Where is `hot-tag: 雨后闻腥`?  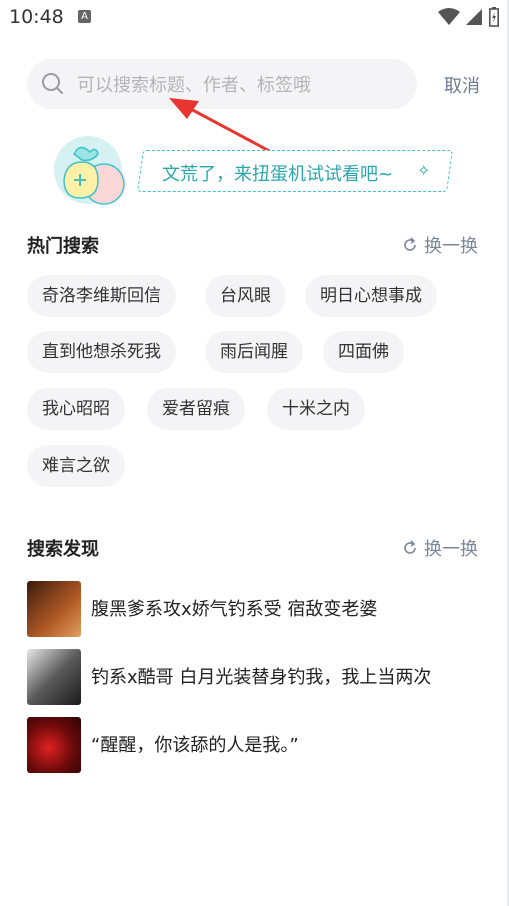 hot-tag: 雨后闻腥 is located at coordinates (254, 352).